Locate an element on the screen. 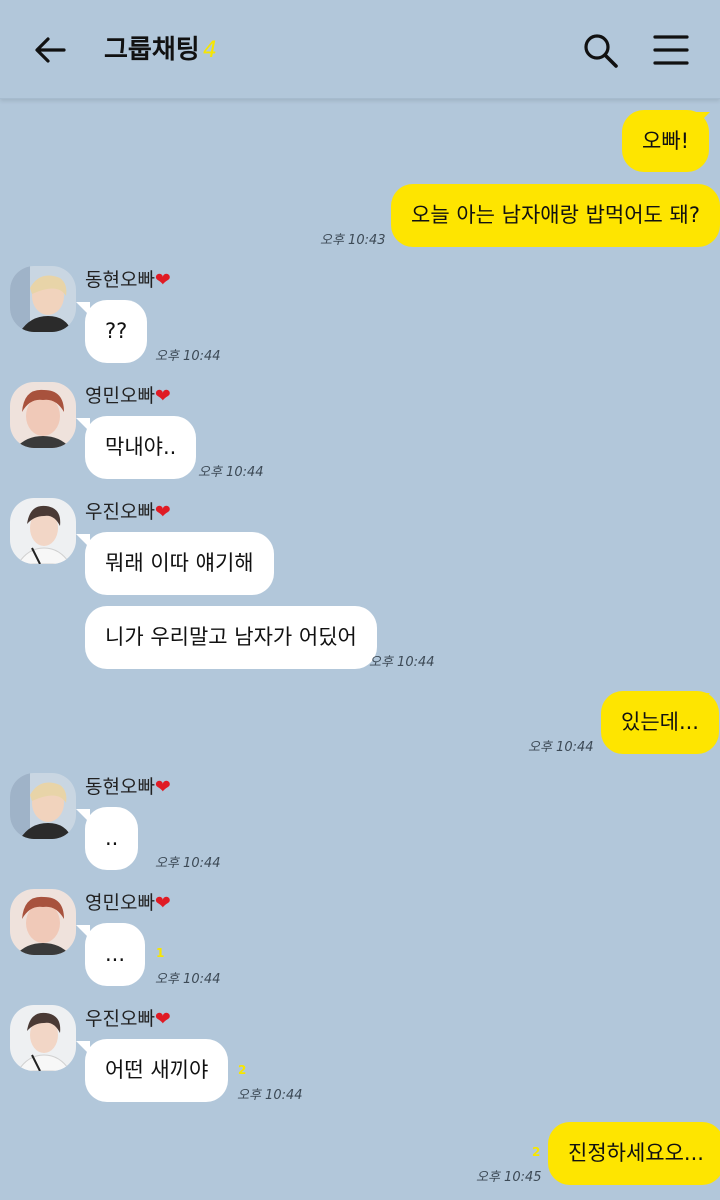 The width and height of the screenshot is (720, 1200). message-text: 니가 우리말고 남자가 어딨어 is located at coordinates (231, 637).